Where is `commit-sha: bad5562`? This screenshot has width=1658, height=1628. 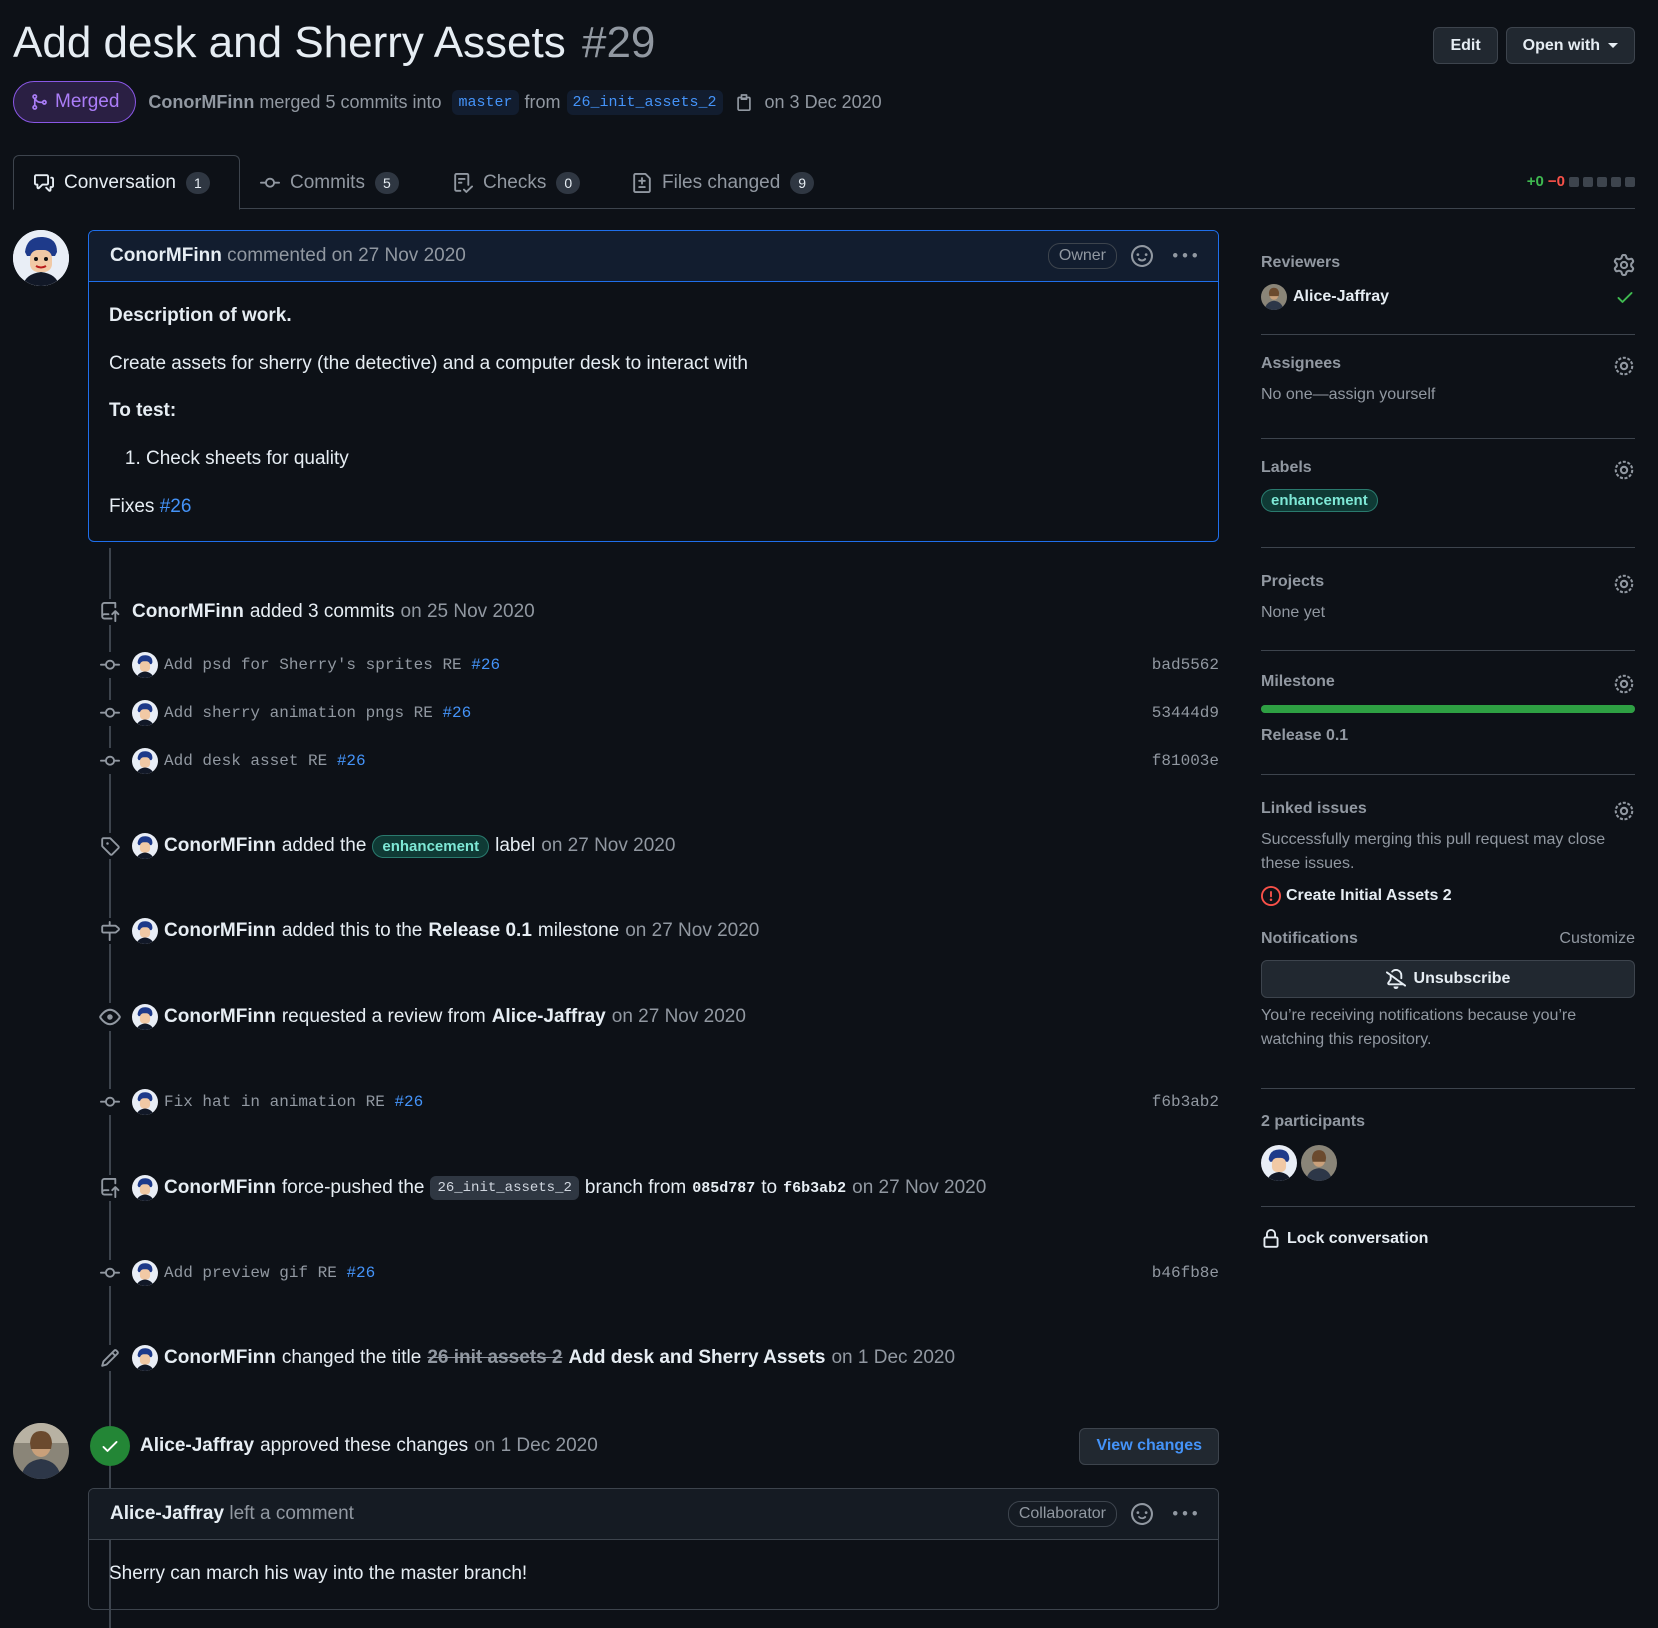
commit-sha: bad5562 is located at coordinates (1185, 665).